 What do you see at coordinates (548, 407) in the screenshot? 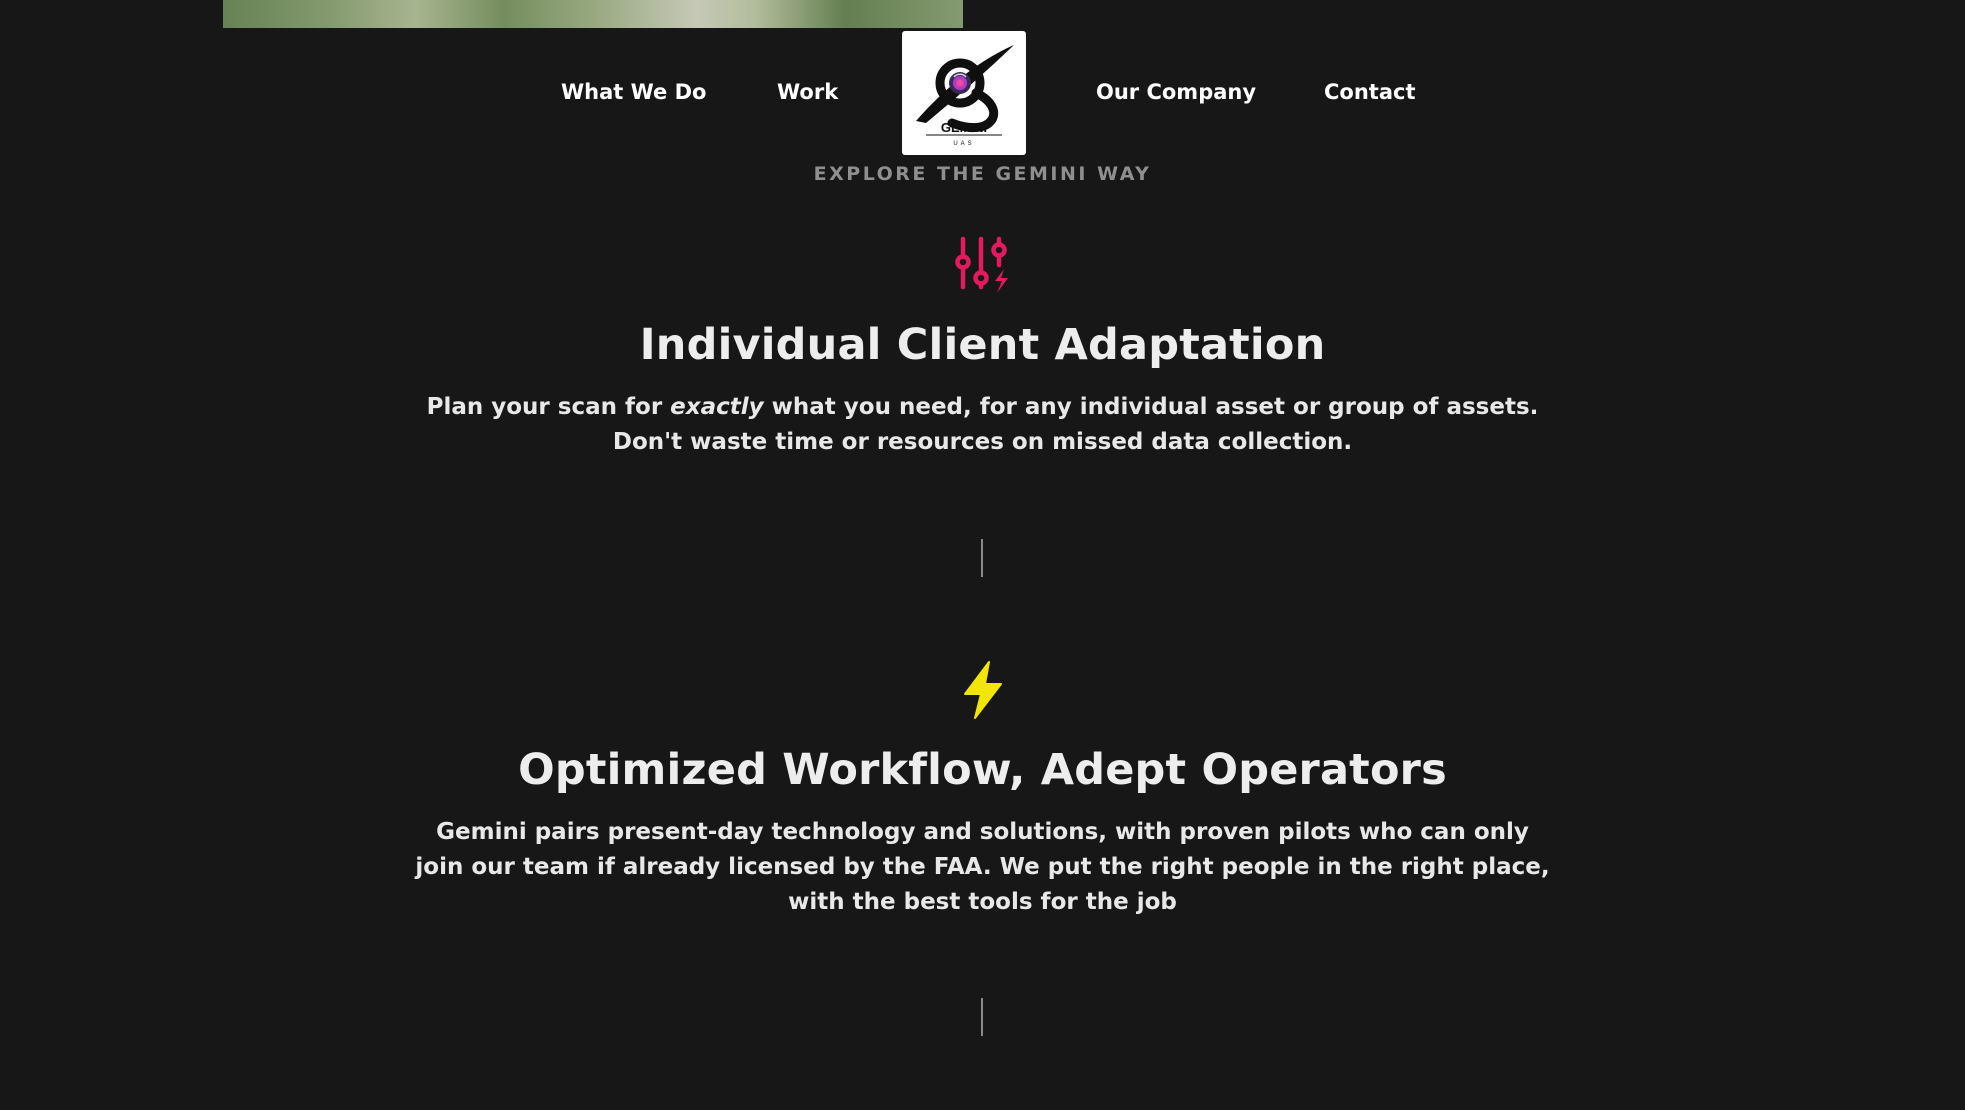
I see `feature-1-text-before: Plan your scan for` at bounding box center [548, 407].